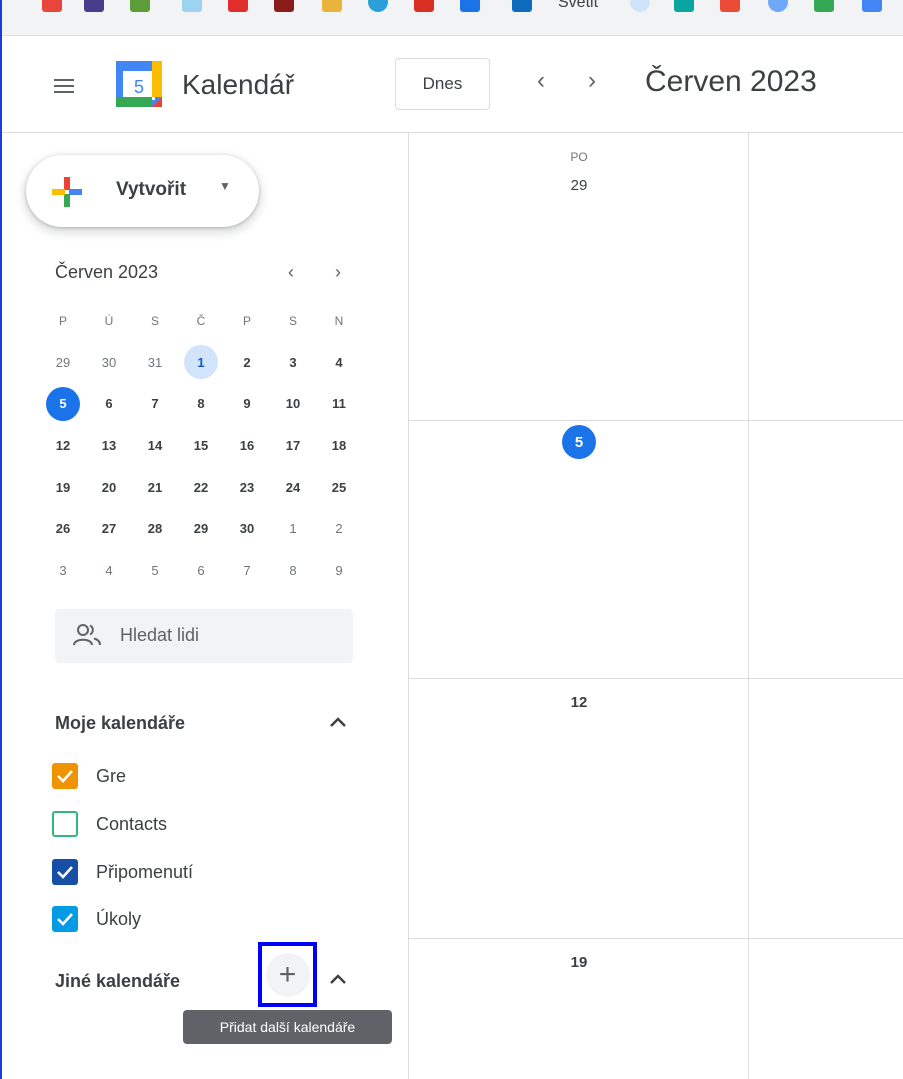 The width and height of the screenshot is (903, 1079). I want to click on mini-day: 21, so click(155, 487).